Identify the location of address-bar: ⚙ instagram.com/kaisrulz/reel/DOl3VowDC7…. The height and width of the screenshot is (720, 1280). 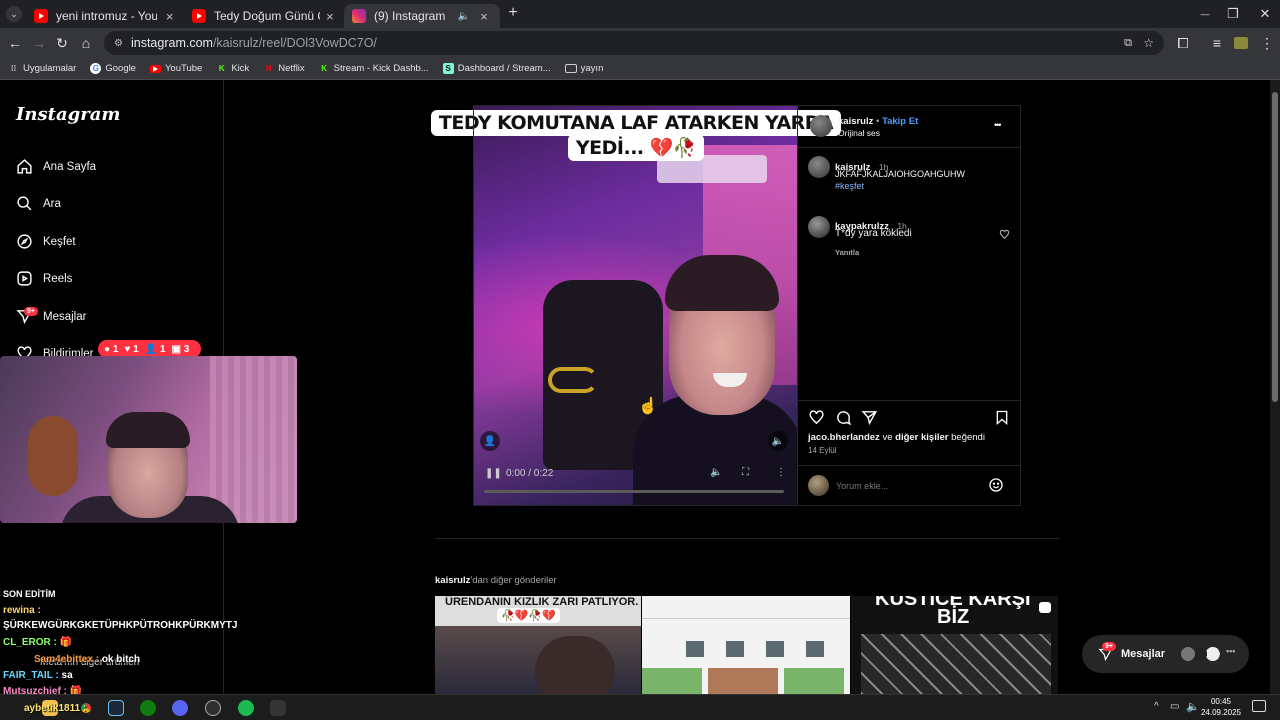
(634, 43).